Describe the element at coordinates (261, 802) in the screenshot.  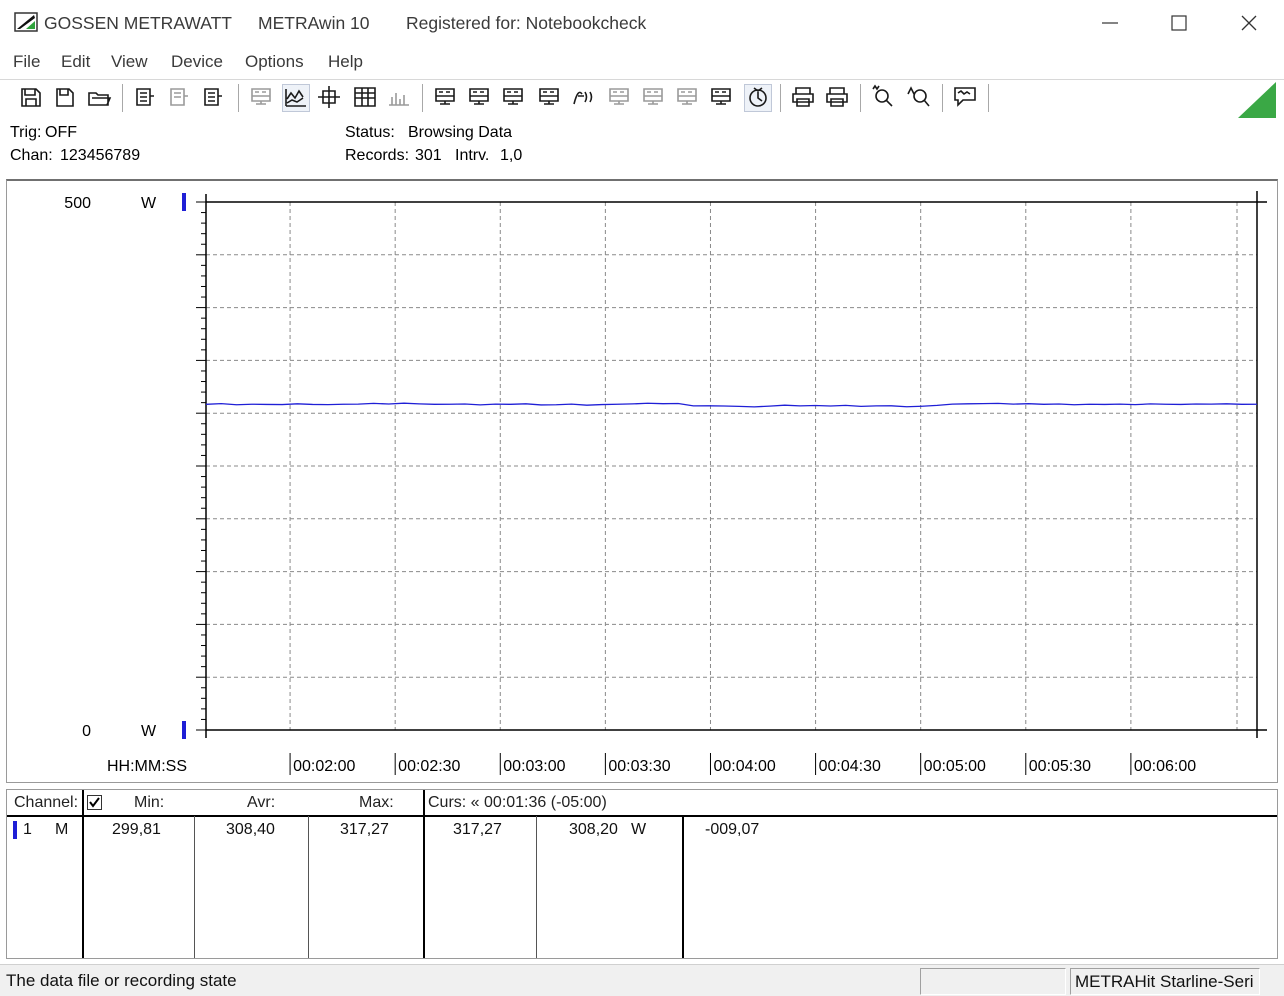
I see `header-avr: Avr:` at that location.